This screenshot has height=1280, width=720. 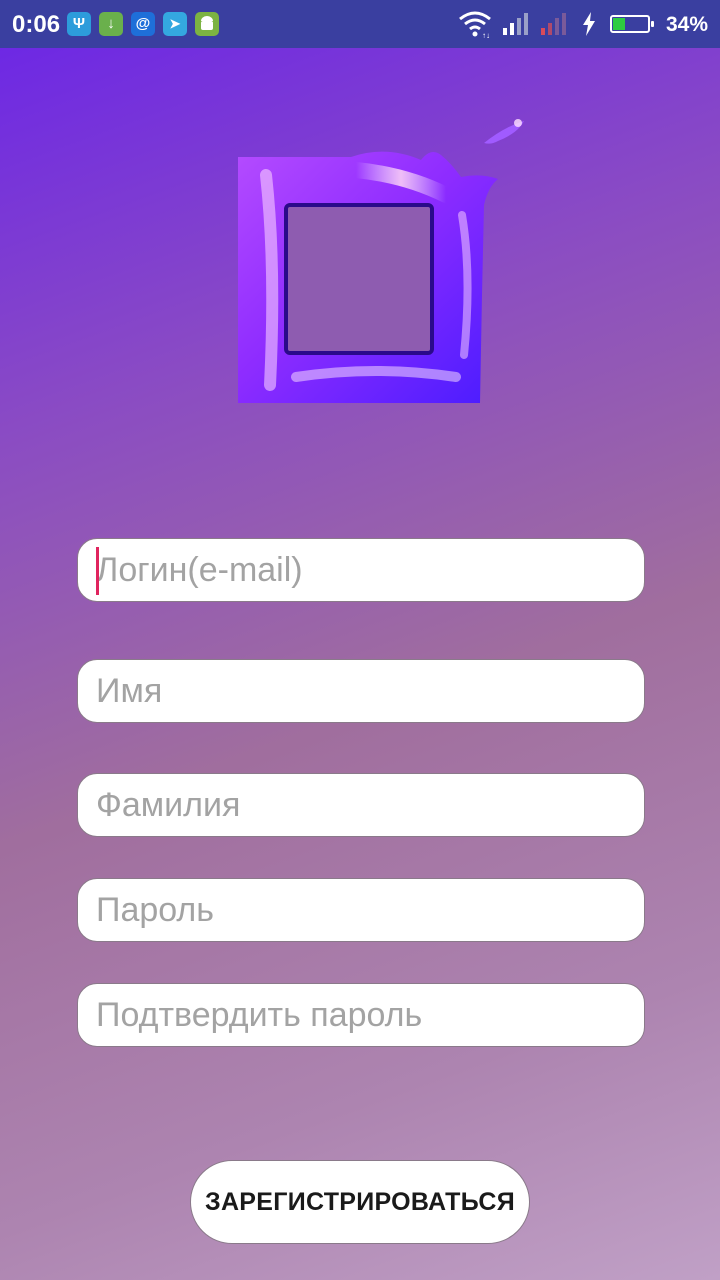 What do you see at coordinates (360, 1202) in the screenshot?
I see `register-button: ЗАРЕГИСТРИРОВАТЬСЯ` at bounding box center [360, 1202].